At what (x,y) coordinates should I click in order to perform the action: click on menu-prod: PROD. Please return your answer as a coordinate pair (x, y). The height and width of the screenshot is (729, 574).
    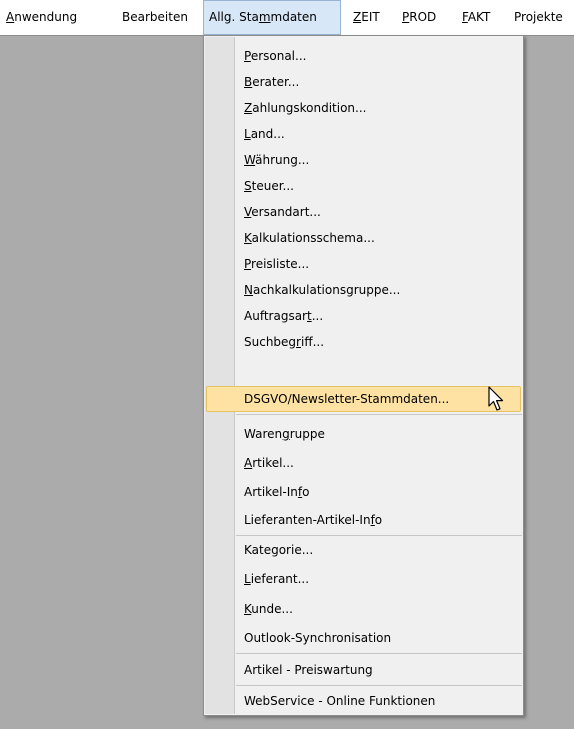
    Looking at the image, I should click on (419, 17).